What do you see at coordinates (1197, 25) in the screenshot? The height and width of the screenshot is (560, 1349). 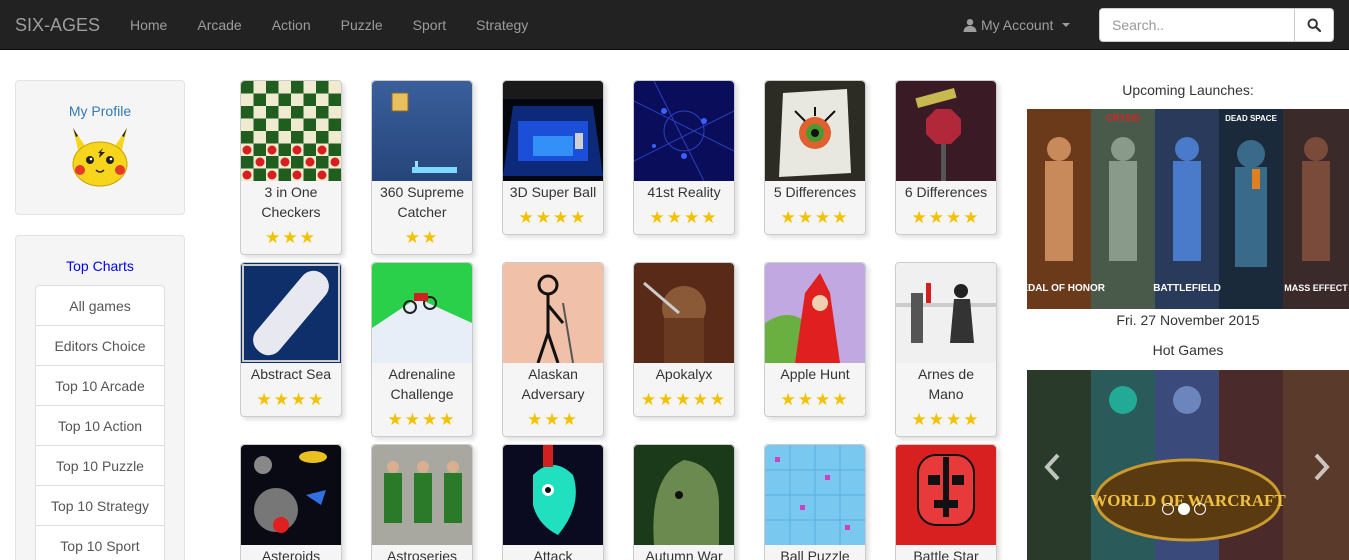 I see `search-input` at bounding box center [1197, 25].